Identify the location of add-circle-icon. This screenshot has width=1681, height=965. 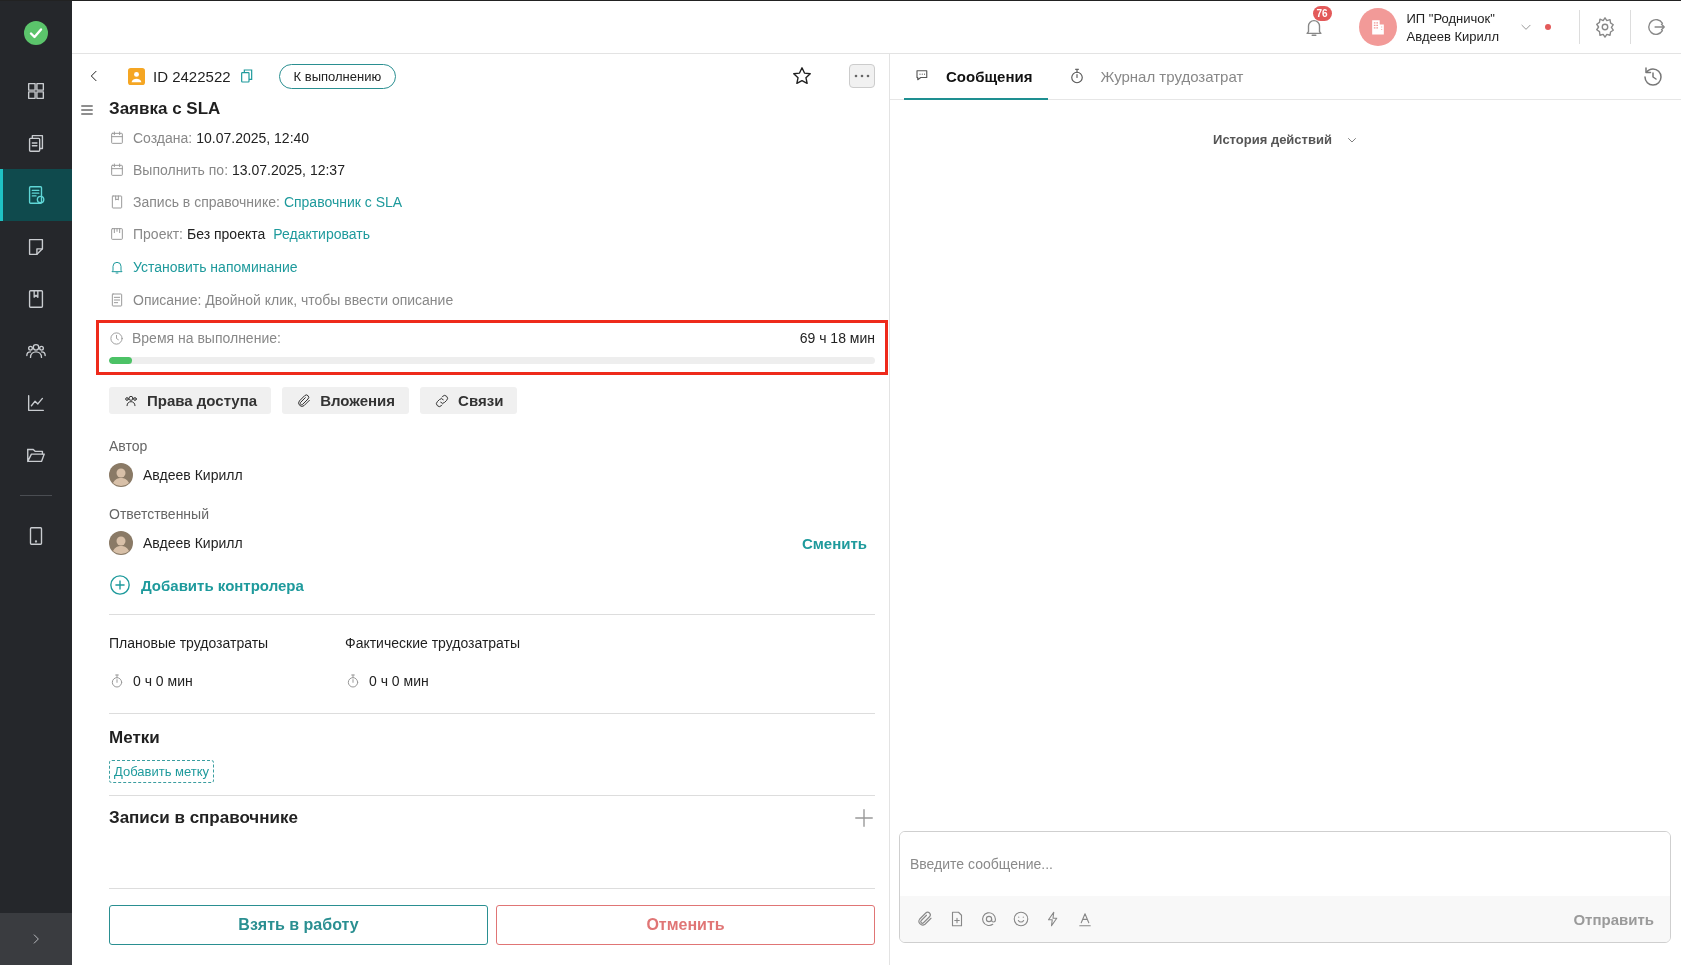
(120, 585).